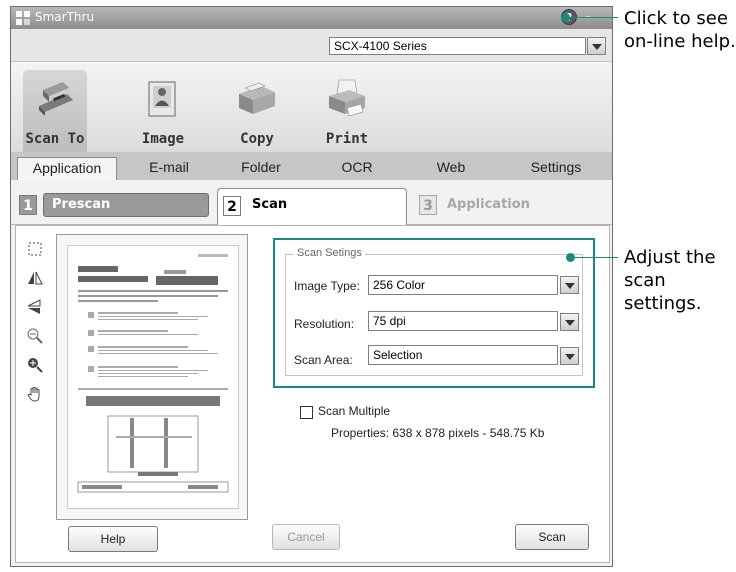 This screenshot has height=572, width=736. Describe the element at coordinates (556, 168) in the screenshot. I see `subtab-settings: Settings` at that location.